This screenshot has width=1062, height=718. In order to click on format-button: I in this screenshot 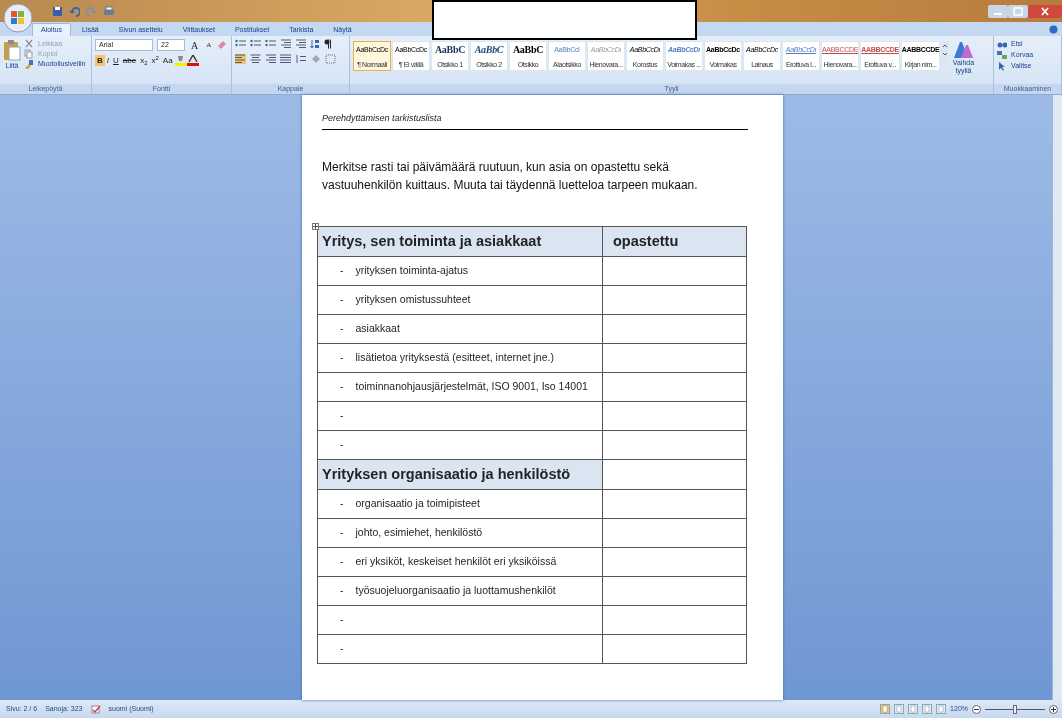, I will do `click(107, 60)`.